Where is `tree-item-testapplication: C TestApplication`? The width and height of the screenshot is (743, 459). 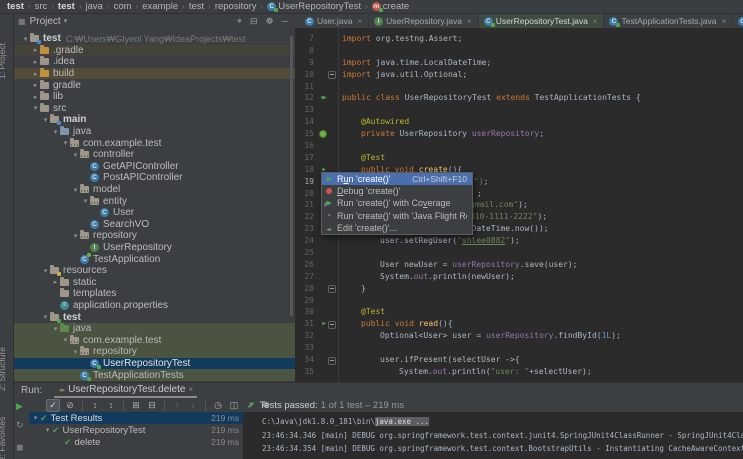 tree-item-testapplication: C TestApplication is located at coordinates (154, 258).